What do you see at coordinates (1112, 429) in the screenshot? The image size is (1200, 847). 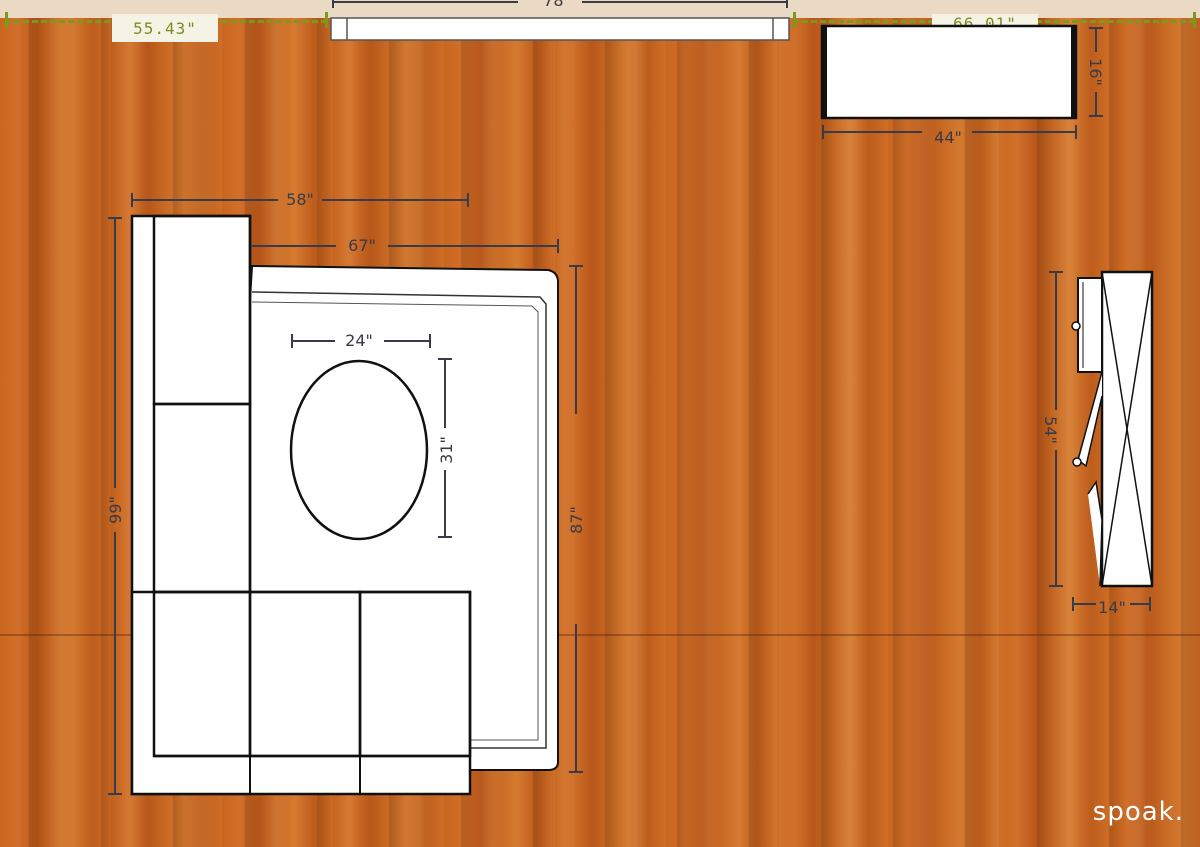 I see `console-table` at bounding box center [1112, 429].